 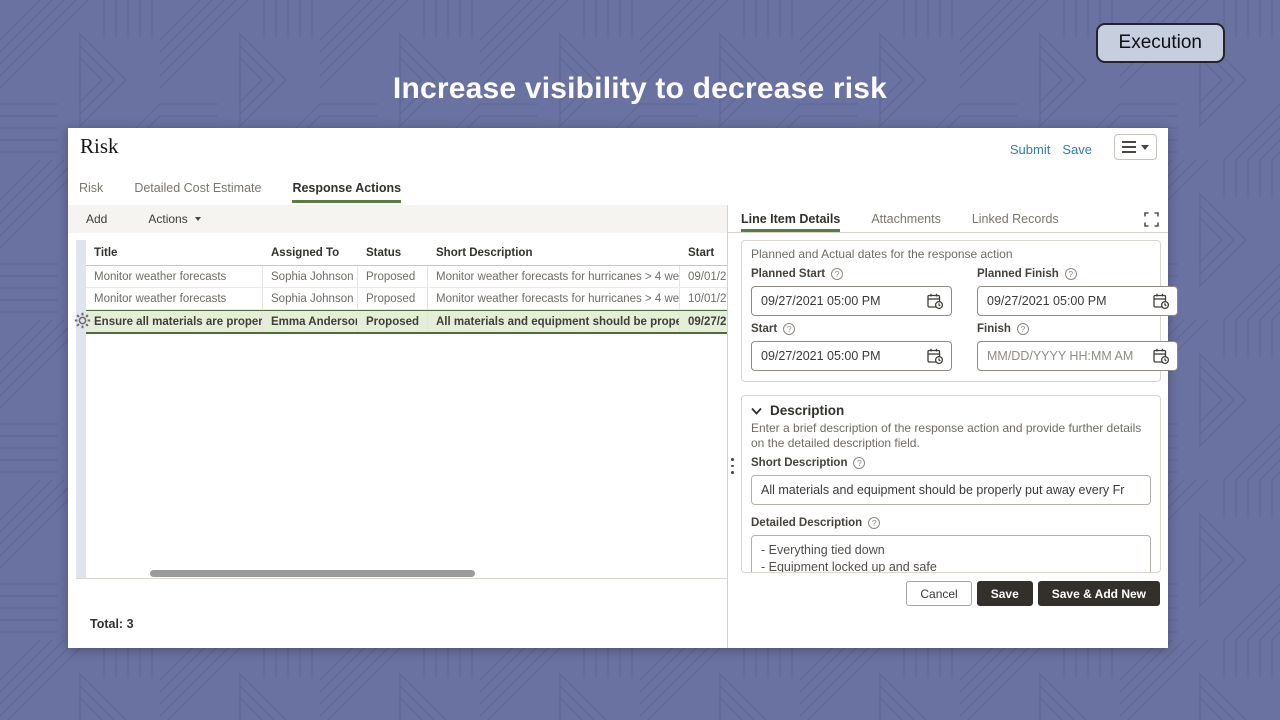 I want to click on finish-field-block: Finish ?, so click(x=1077, y=343).